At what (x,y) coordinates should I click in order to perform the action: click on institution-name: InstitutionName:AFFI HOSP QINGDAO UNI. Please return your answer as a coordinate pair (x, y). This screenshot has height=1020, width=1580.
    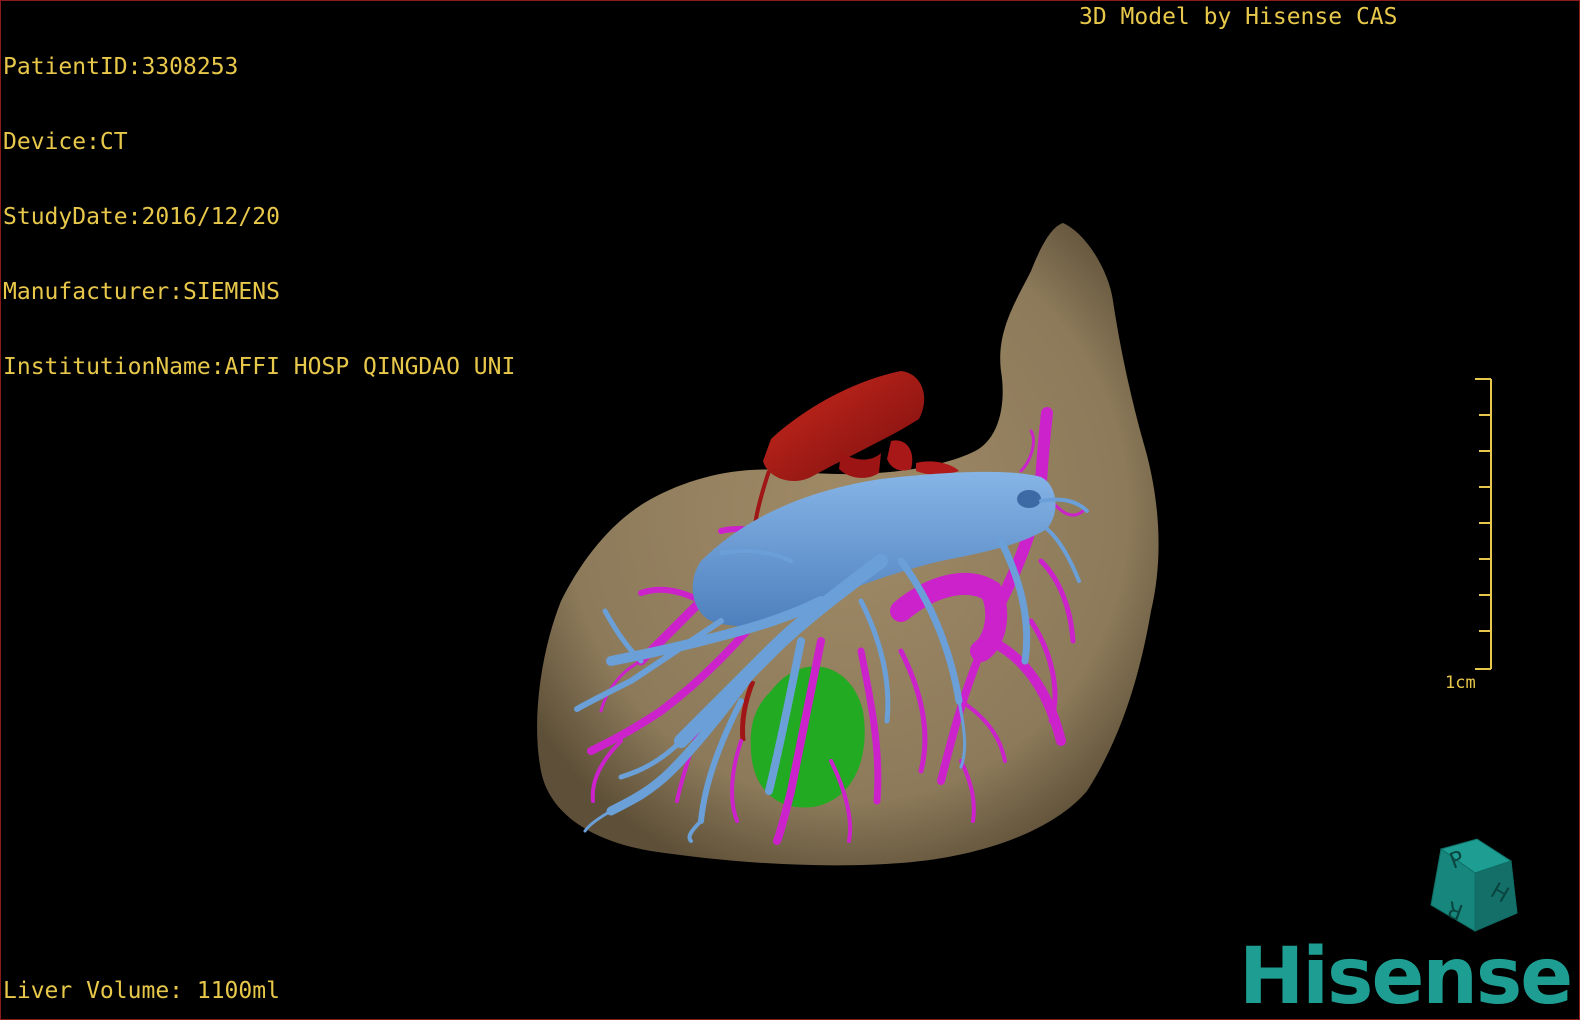
    Looking at the image, I should click on (259, 367).